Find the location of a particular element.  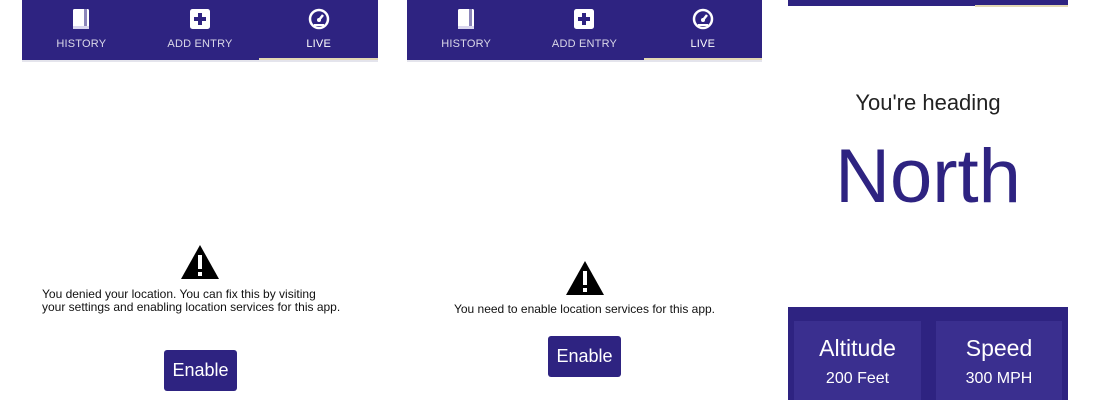

altitude-card: Altitude 200 Feet is located at coordinates (857, 360).